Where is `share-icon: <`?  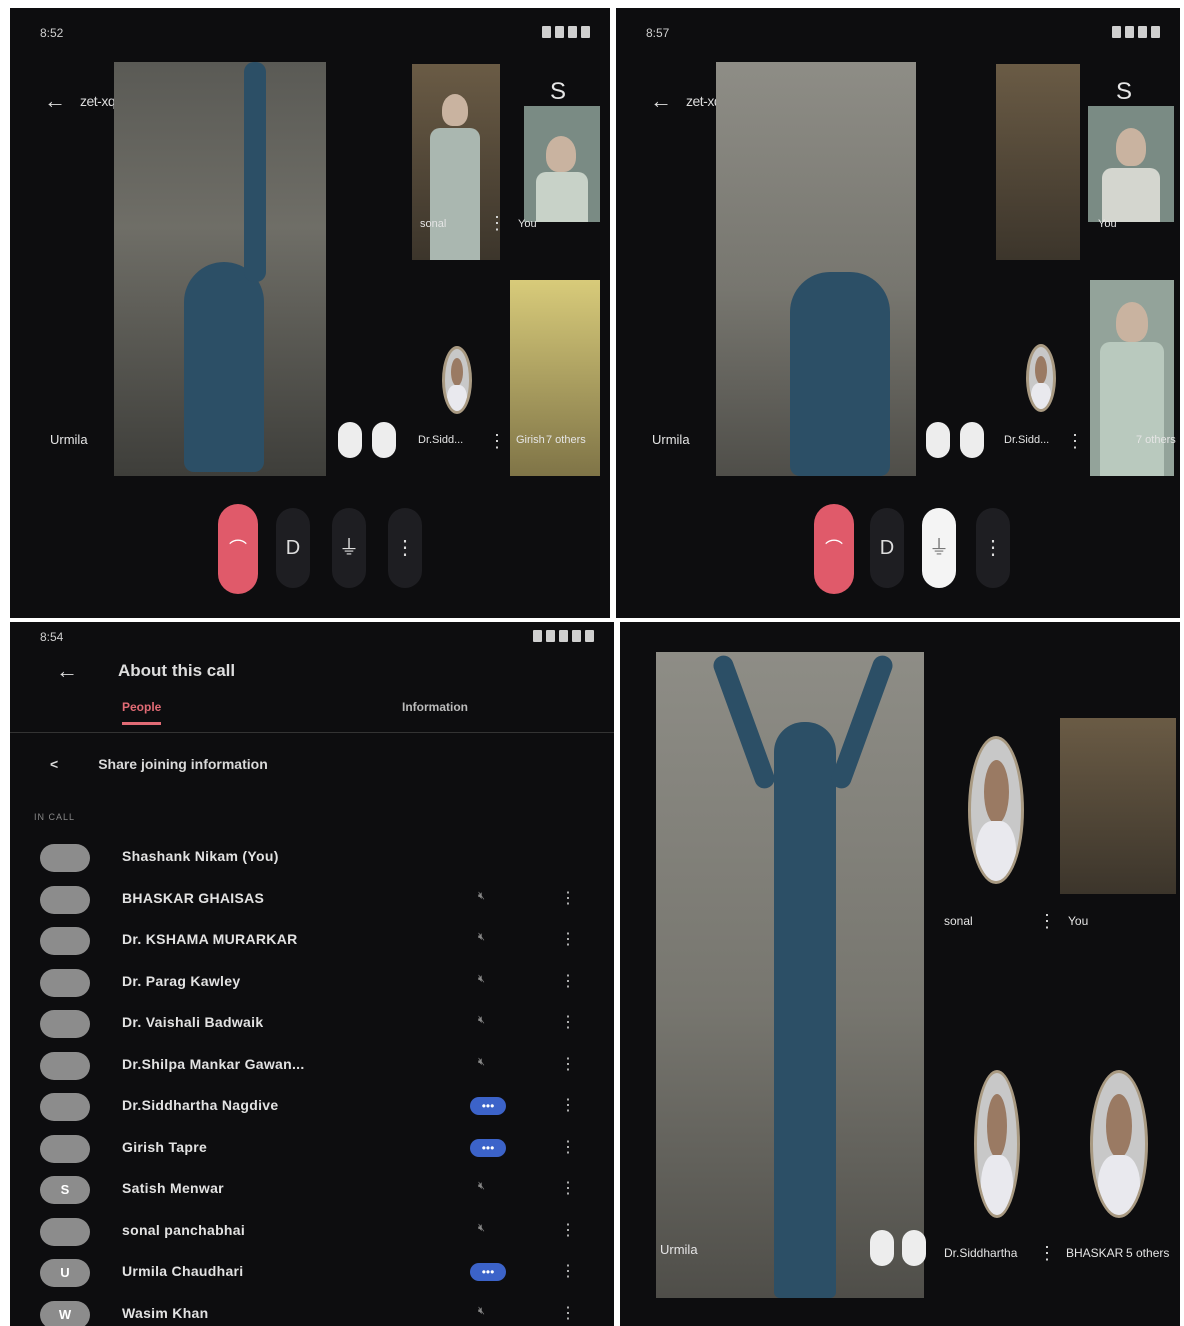 share-icon: < is located at coordinates (54, 764).